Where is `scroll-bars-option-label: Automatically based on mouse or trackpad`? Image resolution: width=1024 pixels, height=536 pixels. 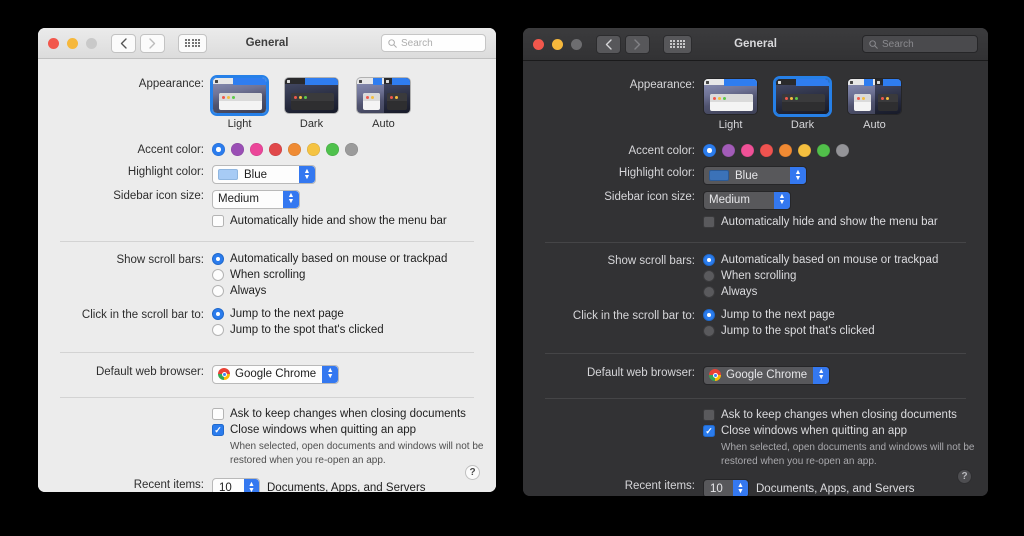 scroll-bars-option-label: Automatically based on mouse or trackpad is located at coordinates (830, 259).